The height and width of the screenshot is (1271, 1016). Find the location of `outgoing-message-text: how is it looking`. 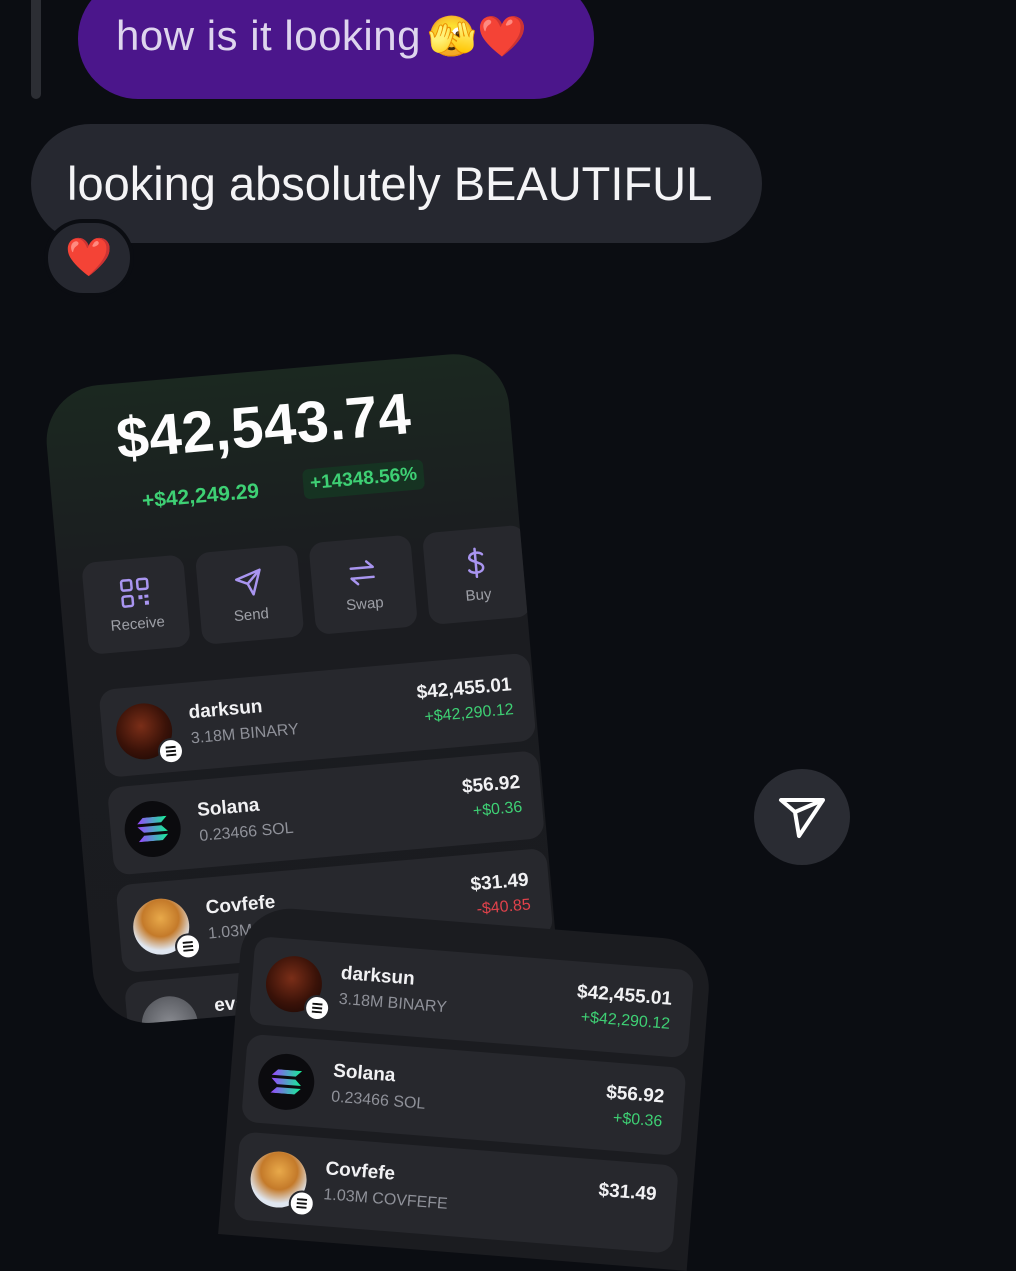

outgoing-message-text: how is it looking is located at coordinates (268, 35).